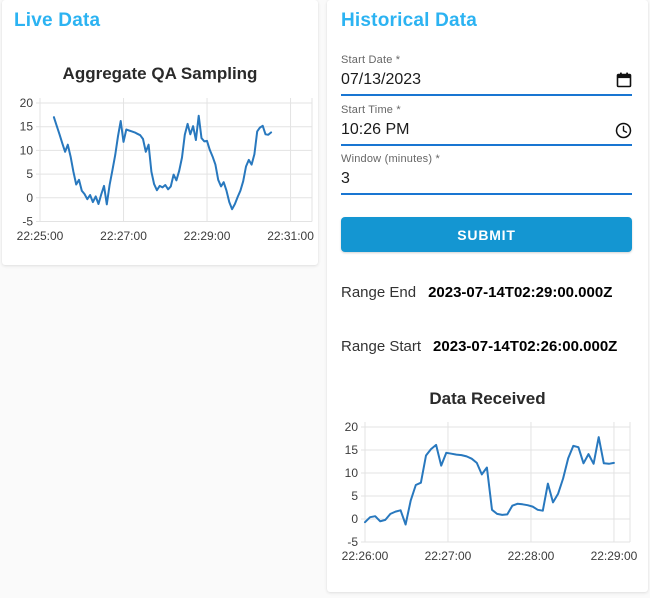 The image size is (650, 598). Describe the element at coordinates (486, 234) in the screenshot. I see `submit-button: SUBMIT` at that location.